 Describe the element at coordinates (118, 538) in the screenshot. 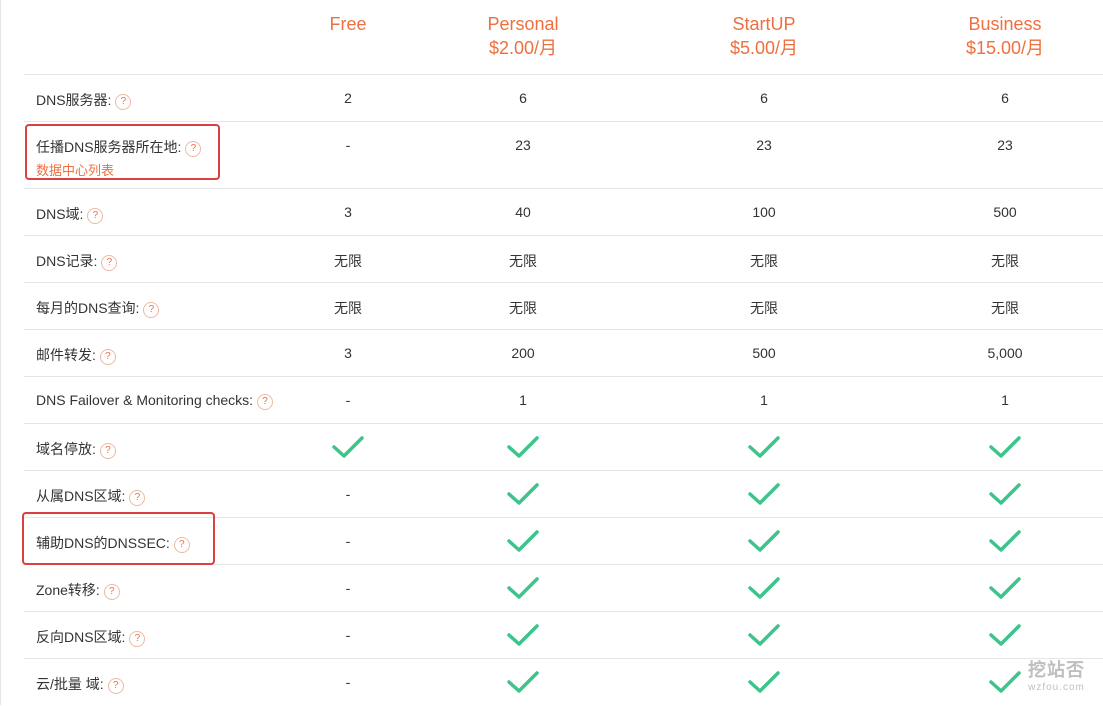

I see `highlight-box-dnssec` at that location.